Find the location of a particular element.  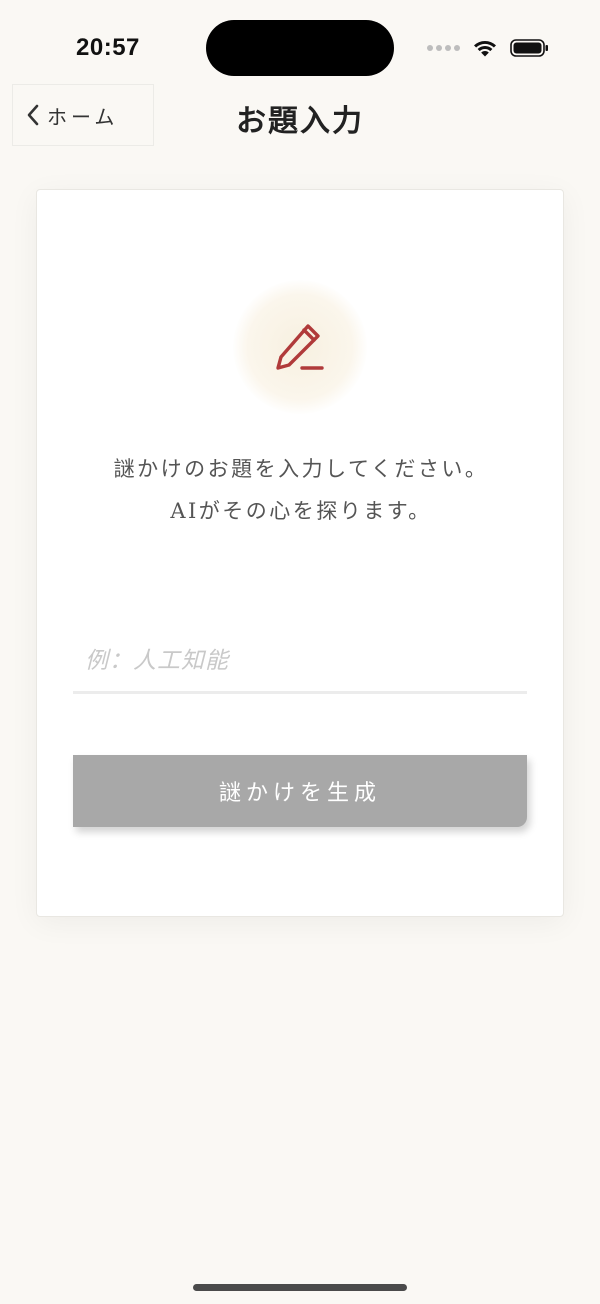

status-time: 20:57 is located at coordinates (108, 47).